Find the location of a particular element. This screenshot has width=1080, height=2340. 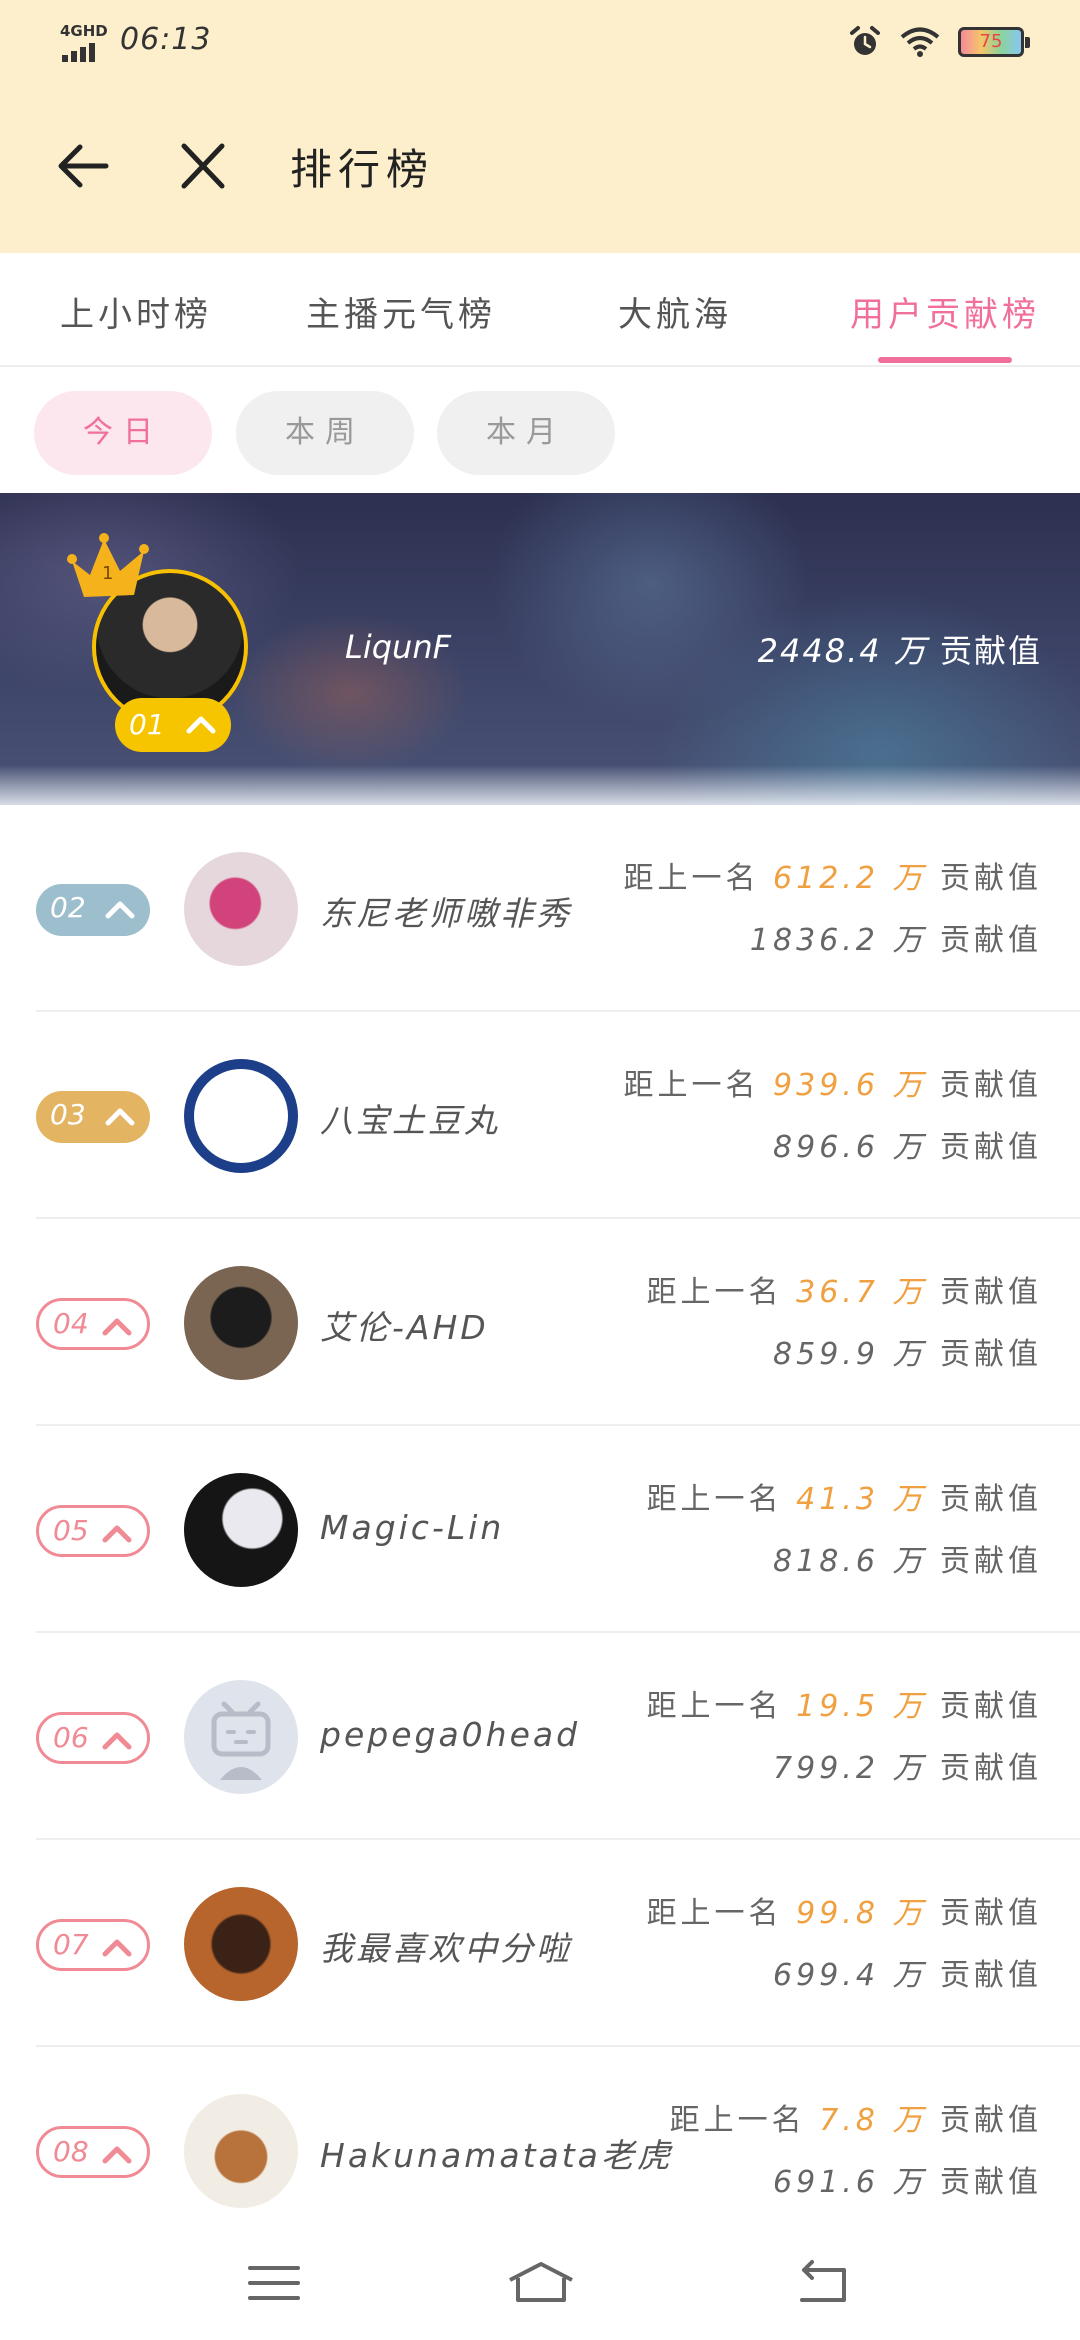

tab-voyage: 大航海 is located at coordinates (675, 311).